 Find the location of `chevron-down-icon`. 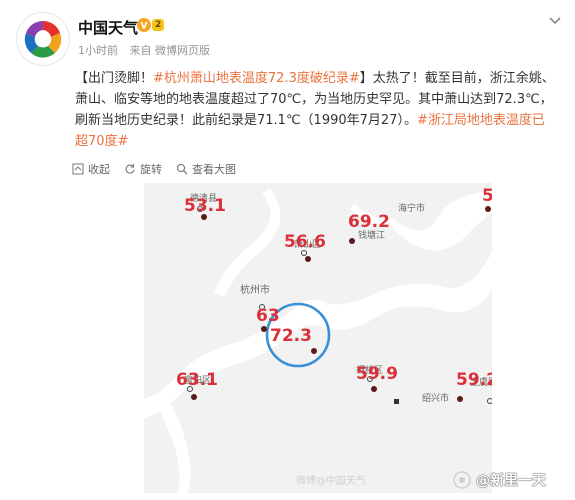

chevron-down-icon is located at coordinates (555, 20).